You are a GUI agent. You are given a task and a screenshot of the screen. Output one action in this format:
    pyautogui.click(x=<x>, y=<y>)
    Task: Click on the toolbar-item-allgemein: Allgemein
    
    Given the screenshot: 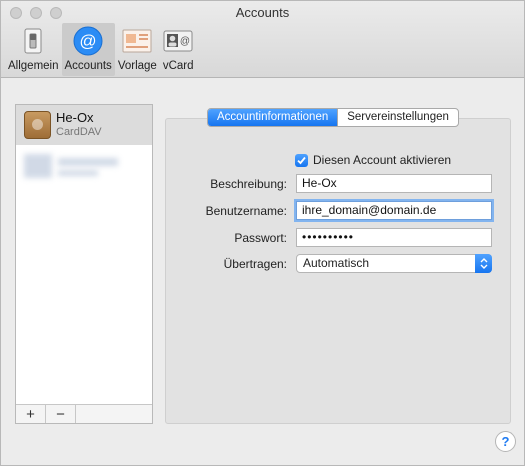 What is the action you would take?
    pyautogui.click(x=33, y=49)
    